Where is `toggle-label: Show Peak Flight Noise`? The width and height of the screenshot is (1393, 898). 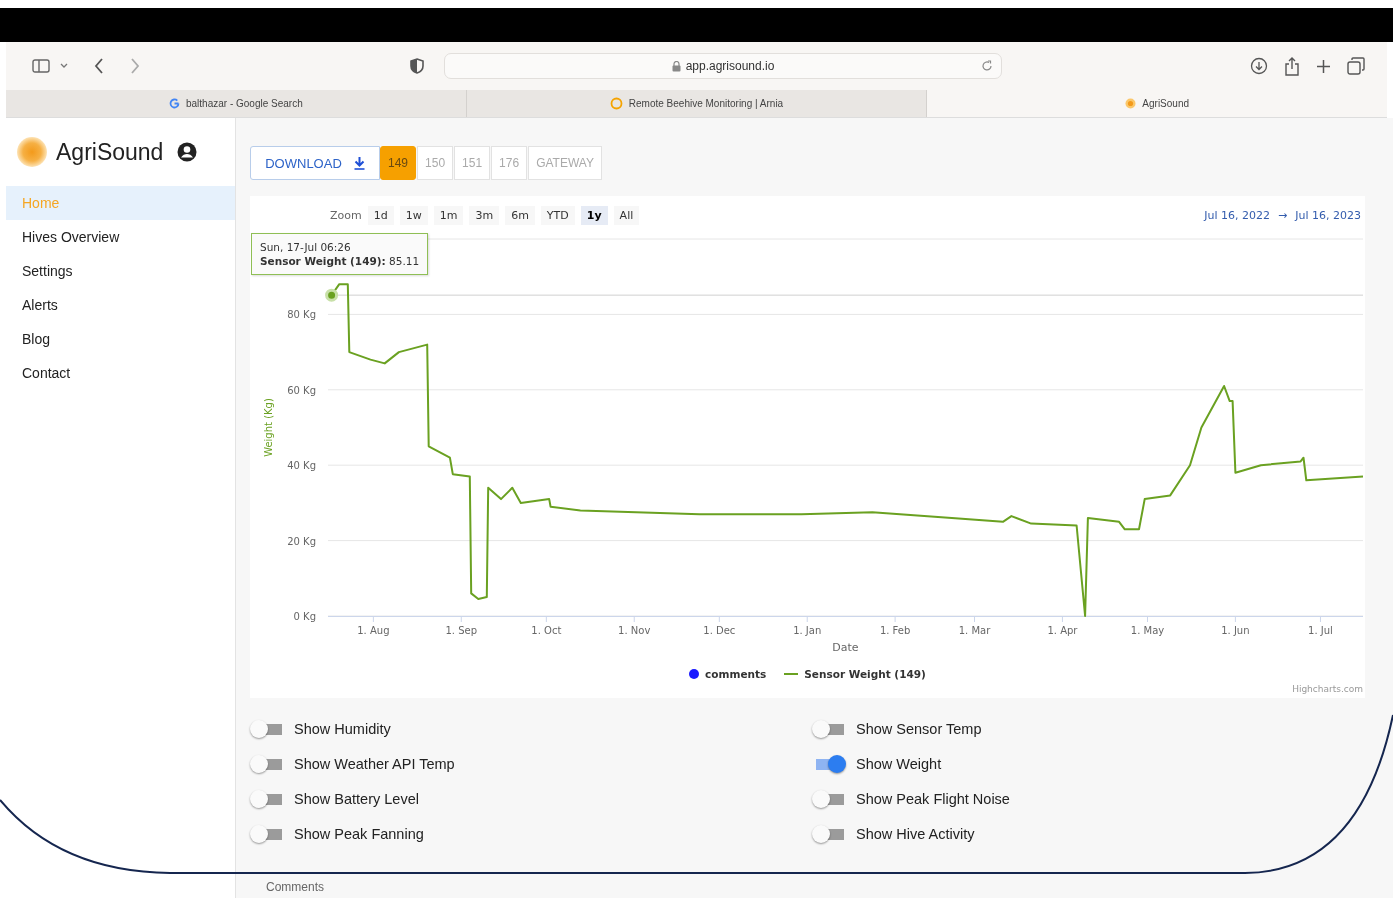 toggle-label: Show Peak Flight Noise is located at coordinates (933, 799).